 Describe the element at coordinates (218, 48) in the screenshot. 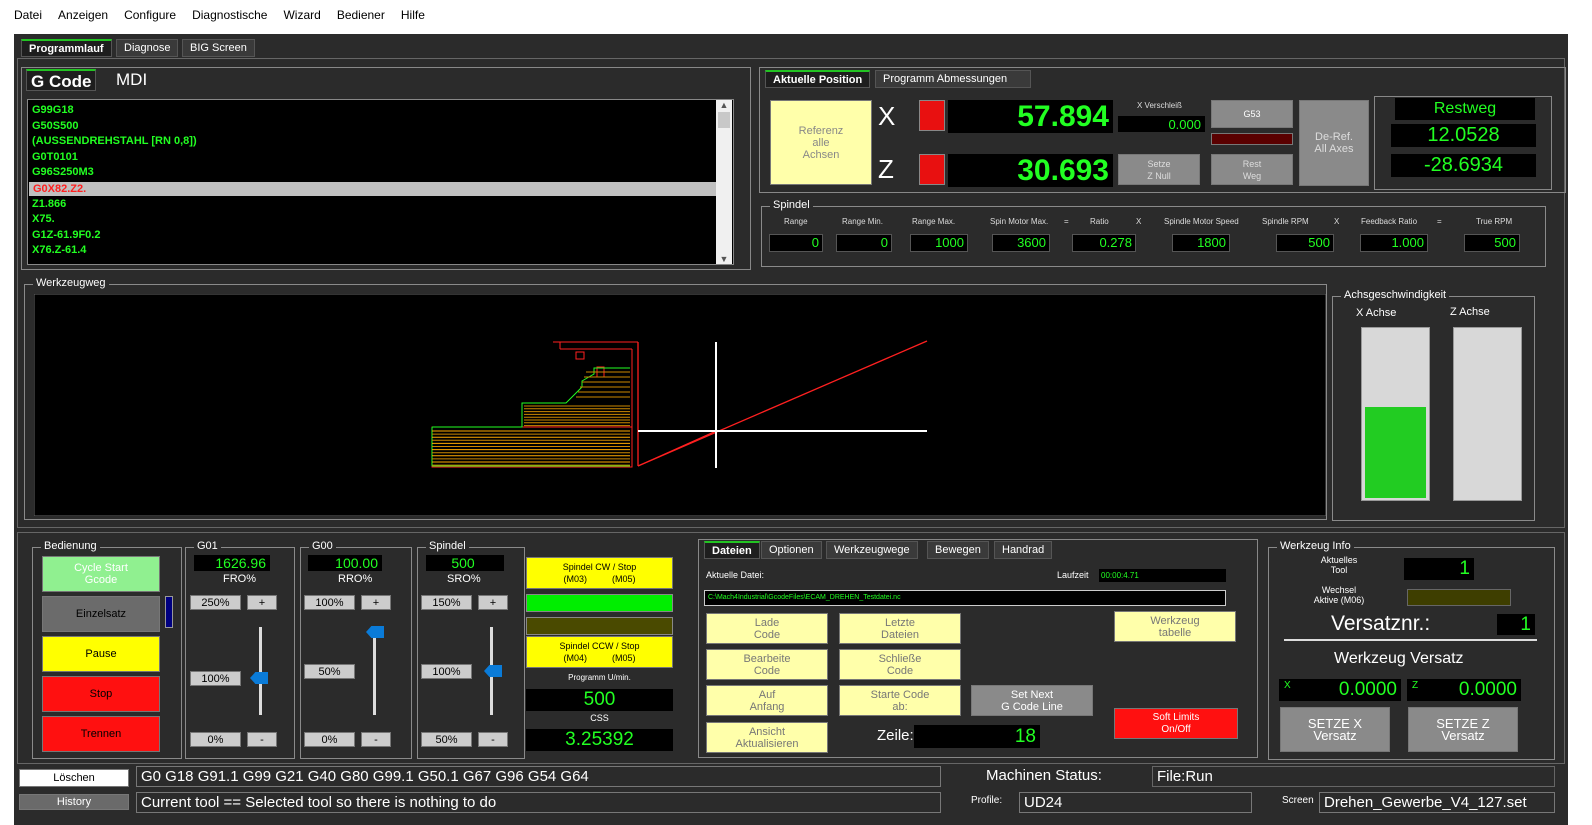

I see `tab-big-screen: BIG Screen` at that location.